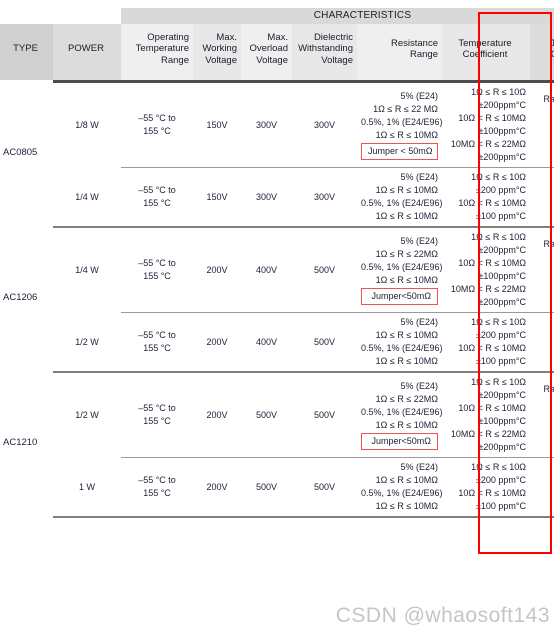 The height and width of the screenshot is (636, 554). I want to click on cell-max-overload-voltage: 400V, so click(266, 342).